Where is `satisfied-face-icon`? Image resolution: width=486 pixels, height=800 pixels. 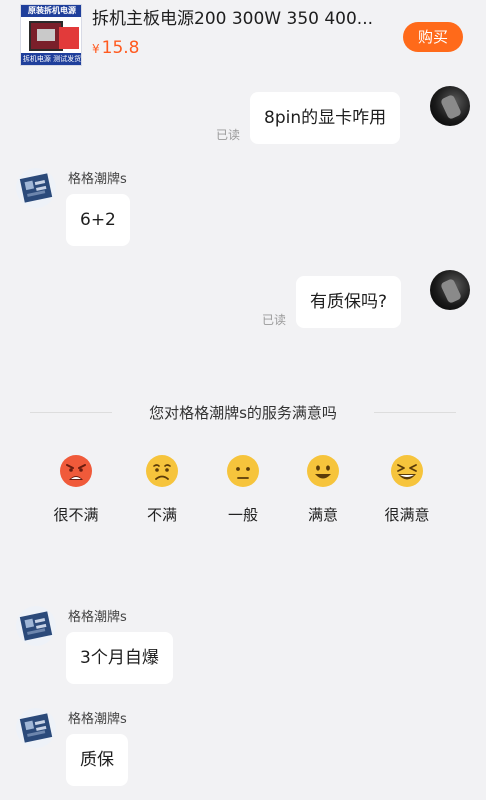
satisfied-face-icon is located at coordinates (323, 471).